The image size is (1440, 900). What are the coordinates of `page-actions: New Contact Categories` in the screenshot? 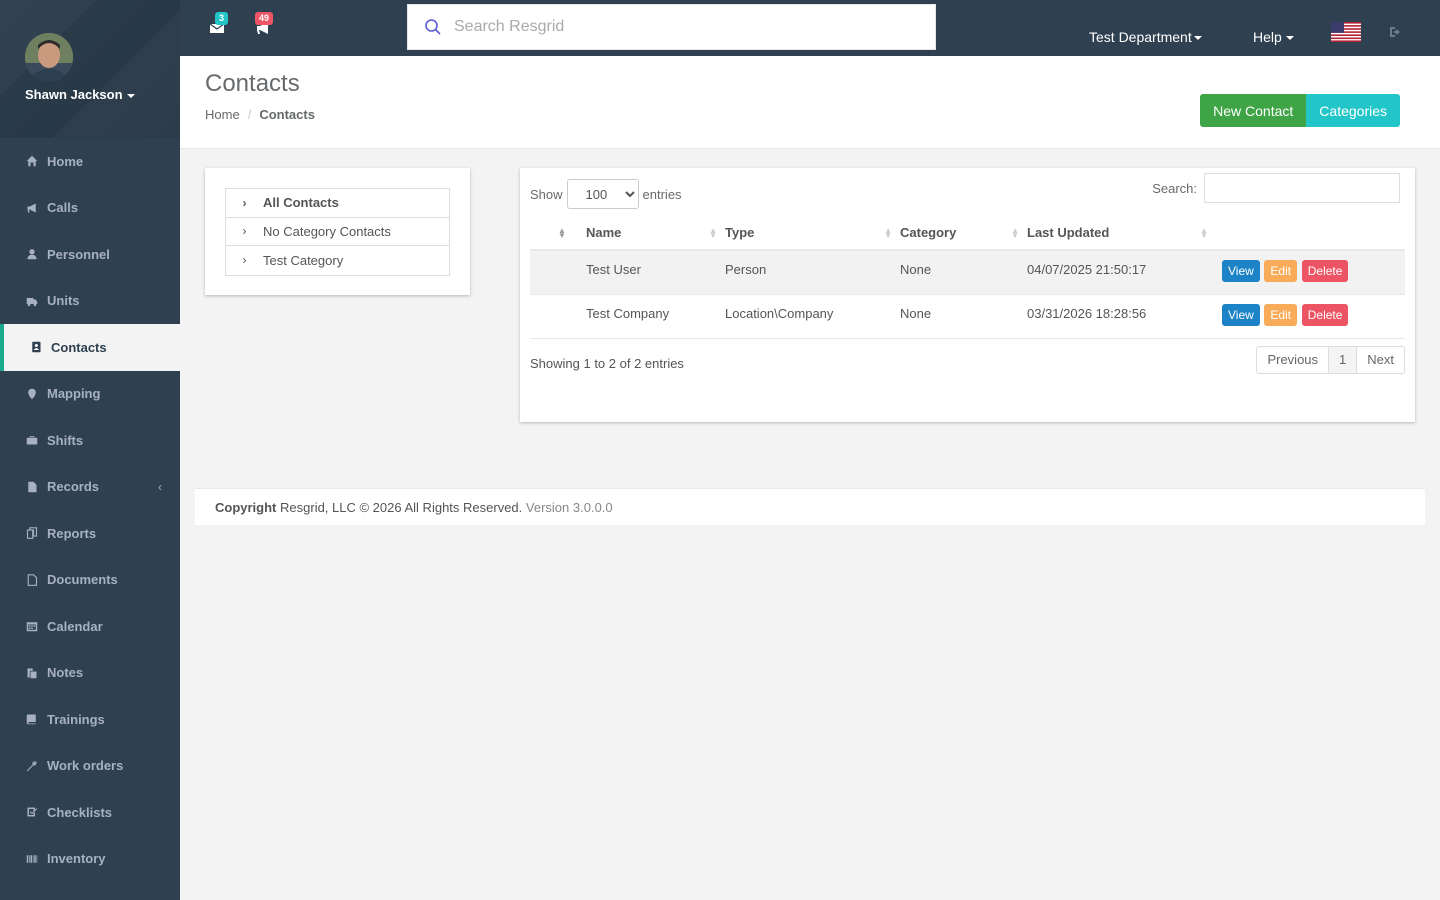 It's located at (1300, 110).